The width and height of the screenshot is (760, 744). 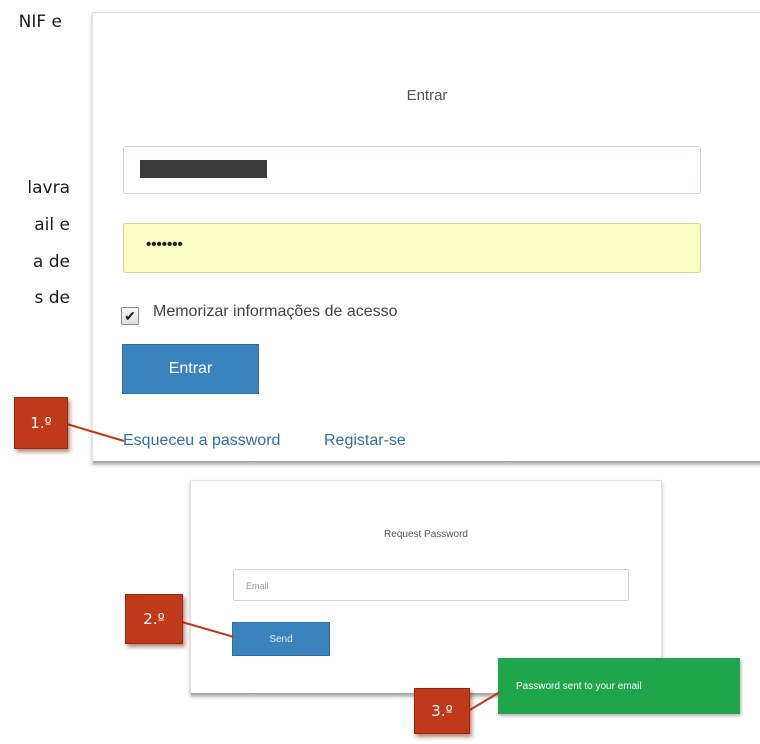 I want to click on callout-step-3: 3.º, so click(x=442, y=711).